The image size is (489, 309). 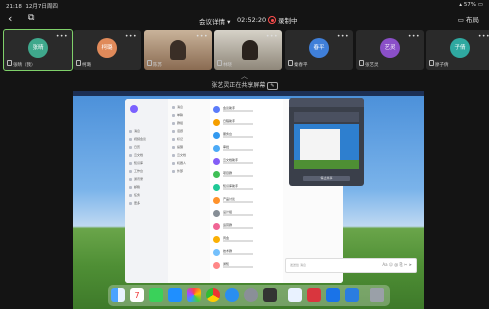 I want to click on list-item: 设计组, so click(x=247, y=214).